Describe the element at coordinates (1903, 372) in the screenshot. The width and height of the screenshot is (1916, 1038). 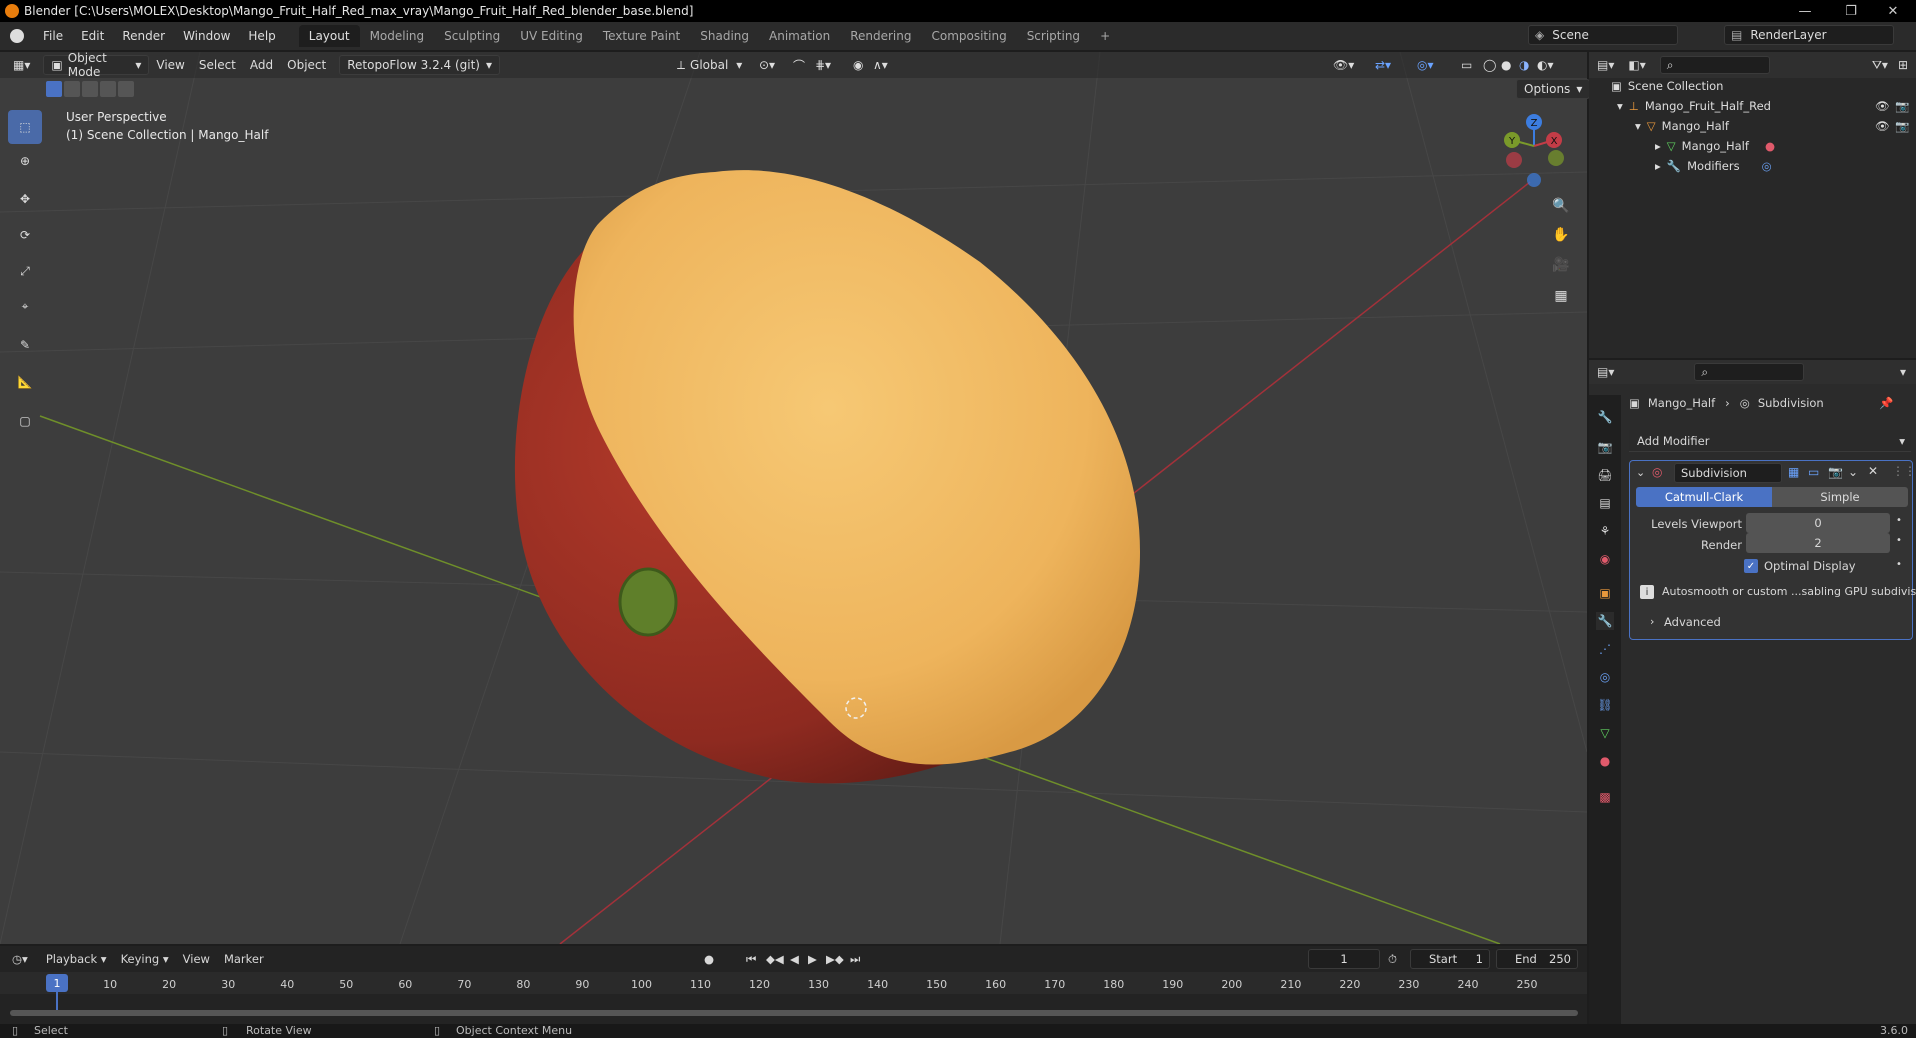
I see `chevron-down-icon: ▾` at that location.